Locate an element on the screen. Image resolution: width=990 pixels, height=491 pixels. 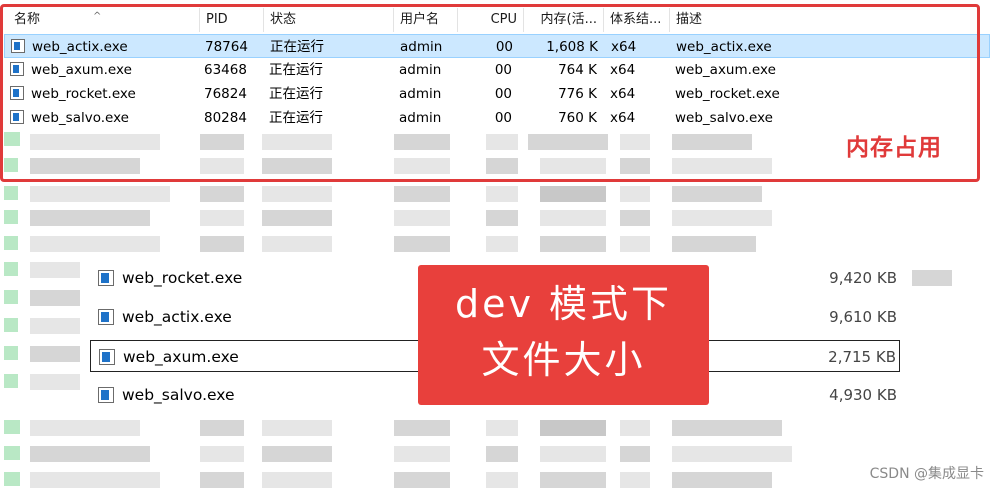
file-size: 9,610 KB is located at coordinates (863, 317).